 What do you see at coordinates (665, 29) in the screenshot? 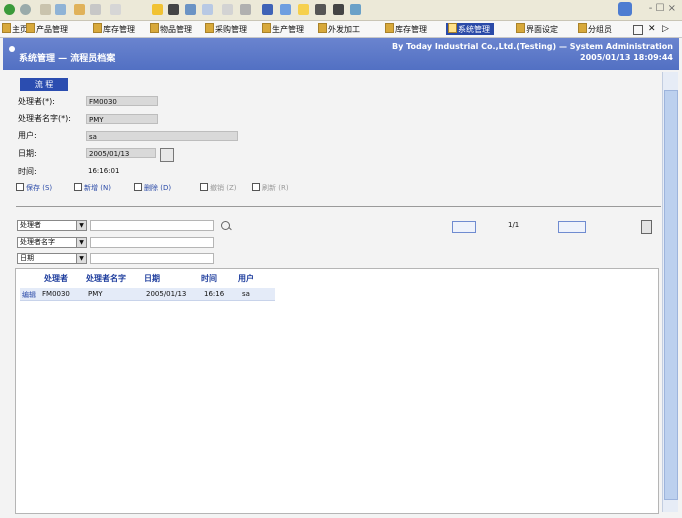
I see `next-icon: ▷` at bounding box center [665, 29].